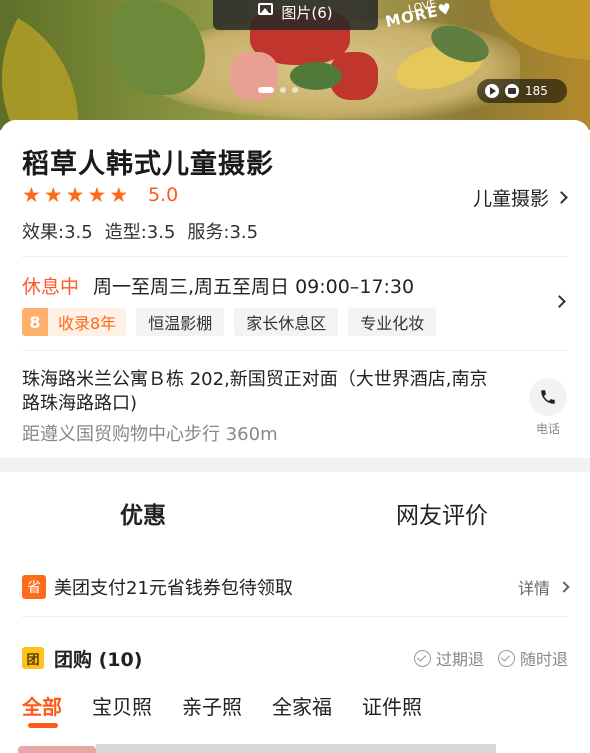 The image size is (590, 753). What do you see at coordinates (266, 90) in the screenshot?
I see `carousel-dot-active` at bounding box center [266, 90].